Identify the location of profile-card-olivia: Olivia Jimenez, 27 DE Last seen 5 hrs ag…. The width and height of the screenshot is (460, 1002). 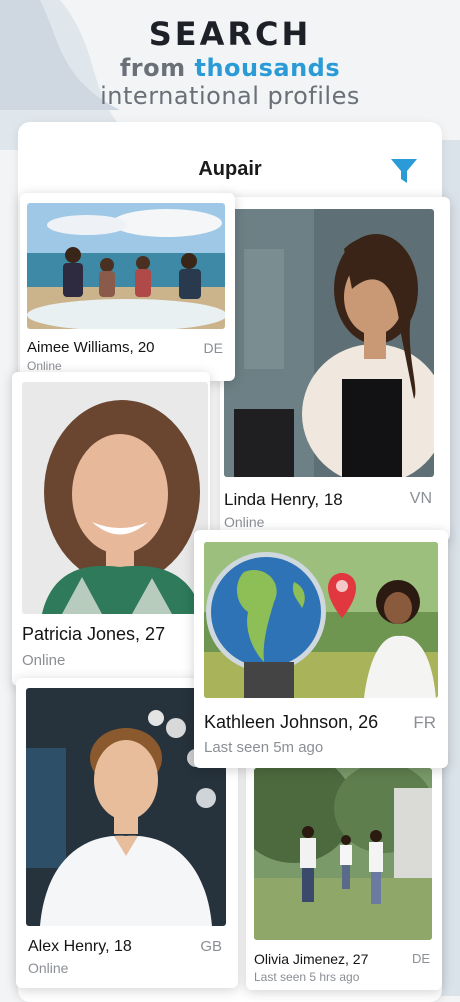
(344, 872).